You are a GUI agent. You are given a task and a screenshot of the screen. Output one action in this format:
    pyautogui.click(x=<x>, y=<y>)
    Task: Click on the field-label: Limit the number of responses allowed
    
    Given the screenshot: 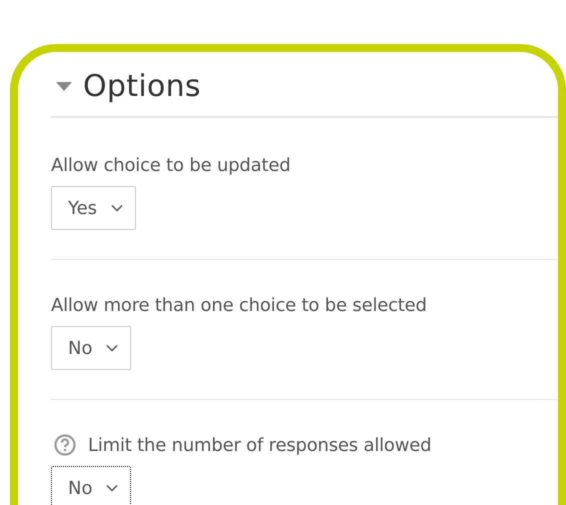 What is the action you would take?
    pyautogui.click(x=260, y=445)
    